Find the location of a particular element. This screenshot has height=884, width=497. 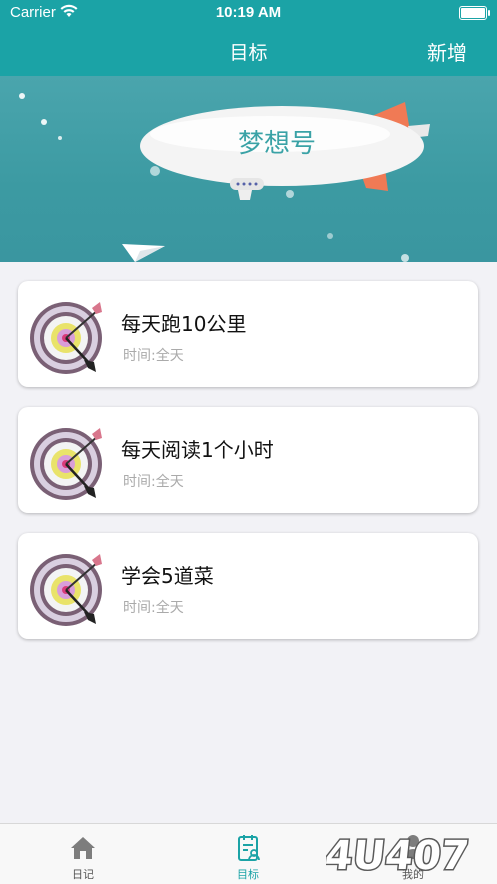

goal-title: 每天跑10公里 is located at coordinates (184, 324).